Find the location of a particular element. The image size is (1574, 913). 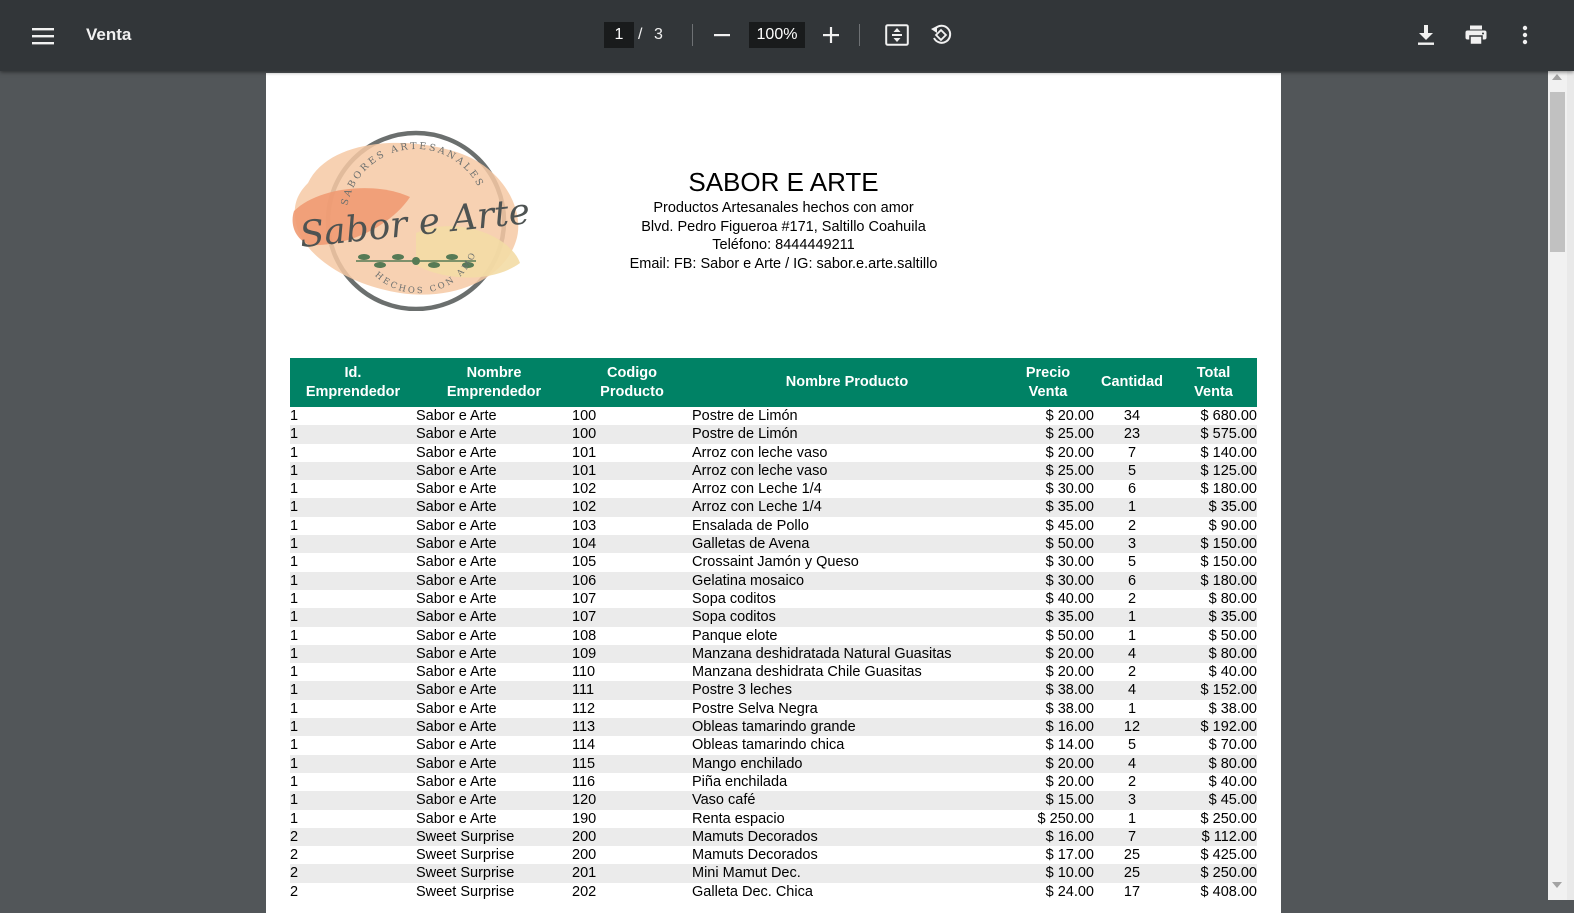

cell-producto: Postre 3 leches is located at coordinates (742, 690).